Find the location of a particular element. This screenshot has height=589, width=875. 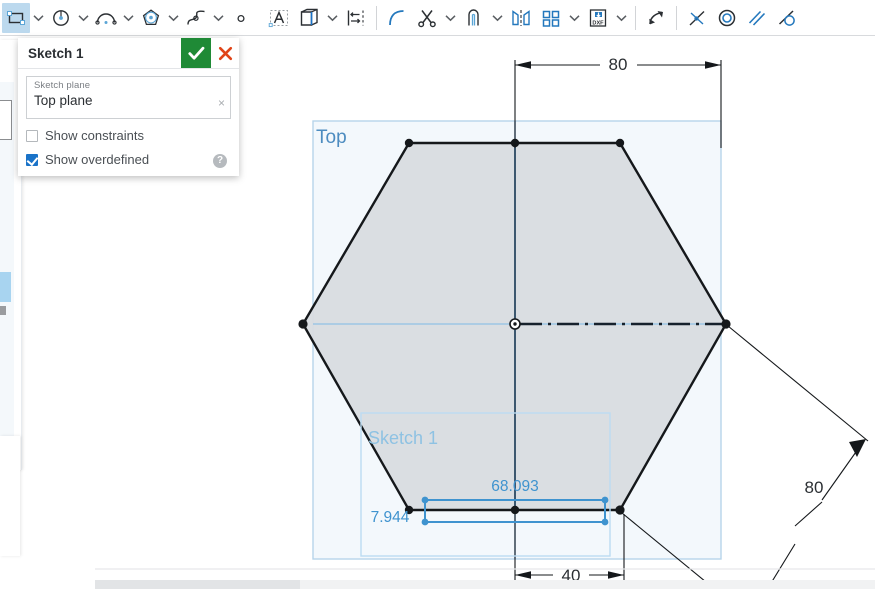

scissors-icon is located at coordinates (427, 18).